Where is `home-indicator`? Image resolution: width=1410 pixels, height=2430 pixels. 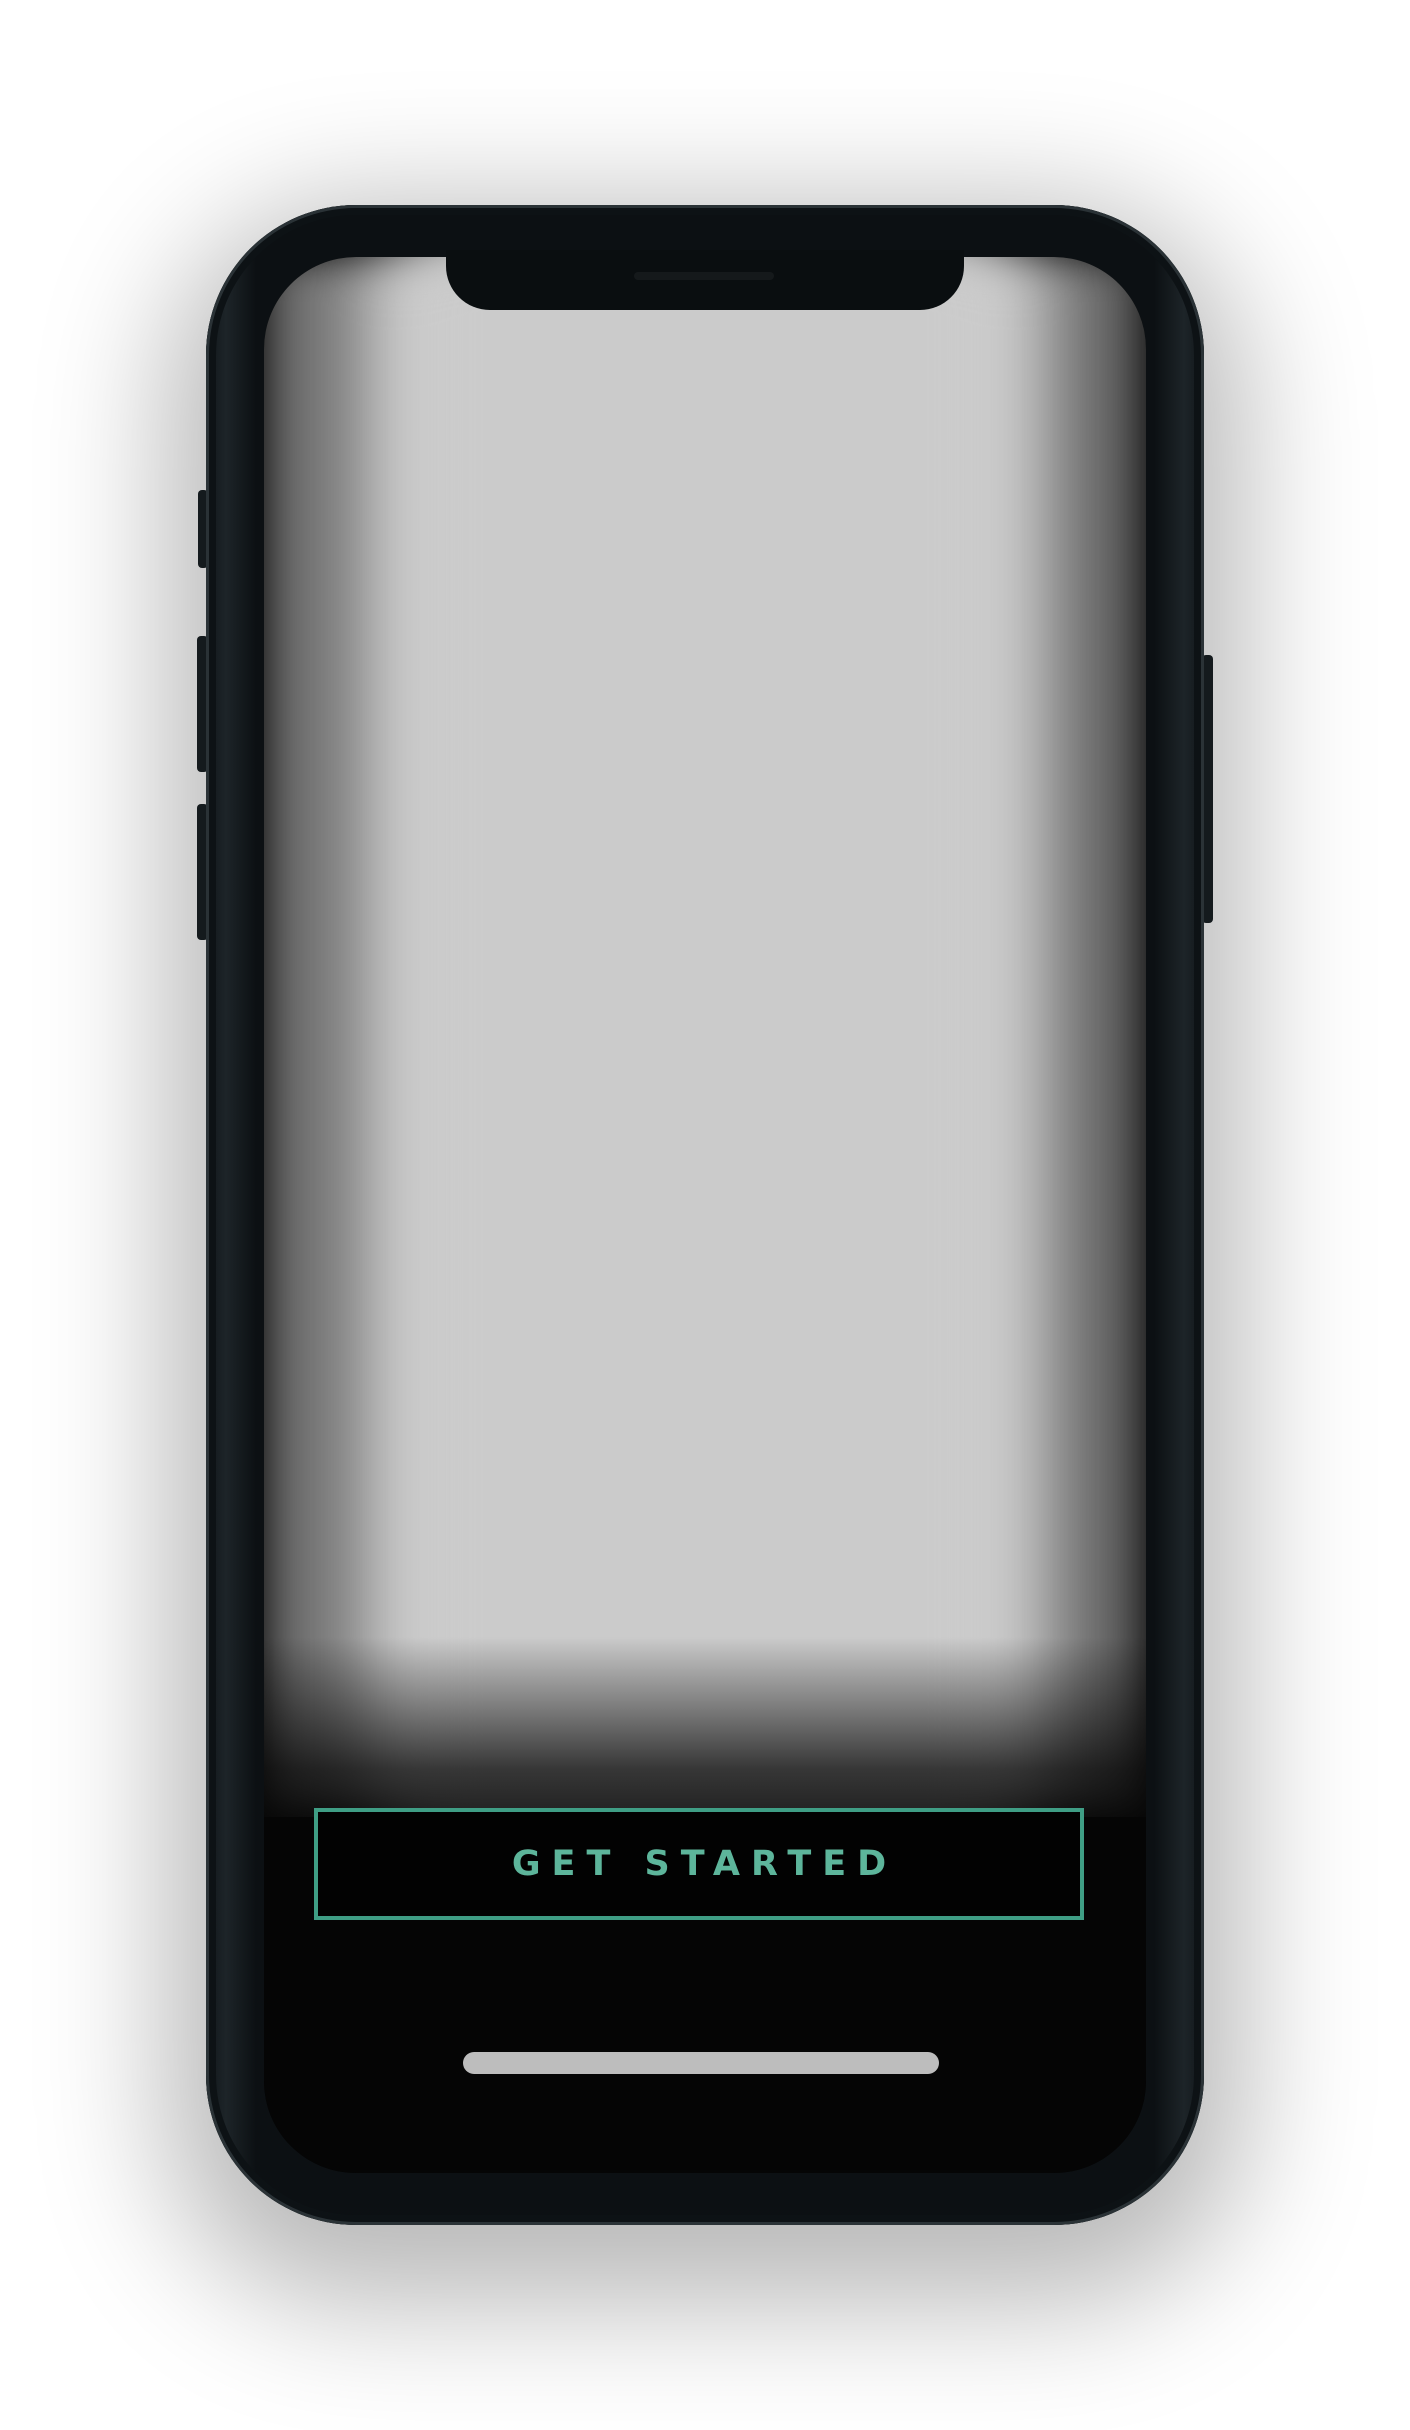
home-indicator is located at coordinates (701, 2063).